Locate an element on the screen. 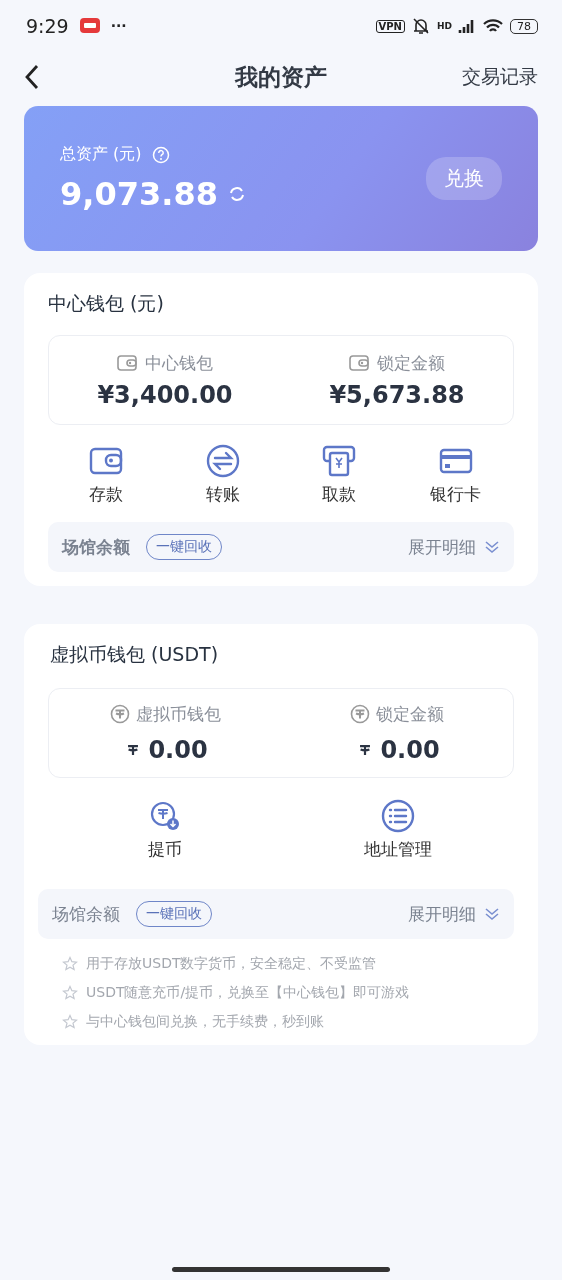 Image resolution: width=562 pixels, height=1280 pixels. wallet-action-button: 存款 is located at coordinates (106, 474).